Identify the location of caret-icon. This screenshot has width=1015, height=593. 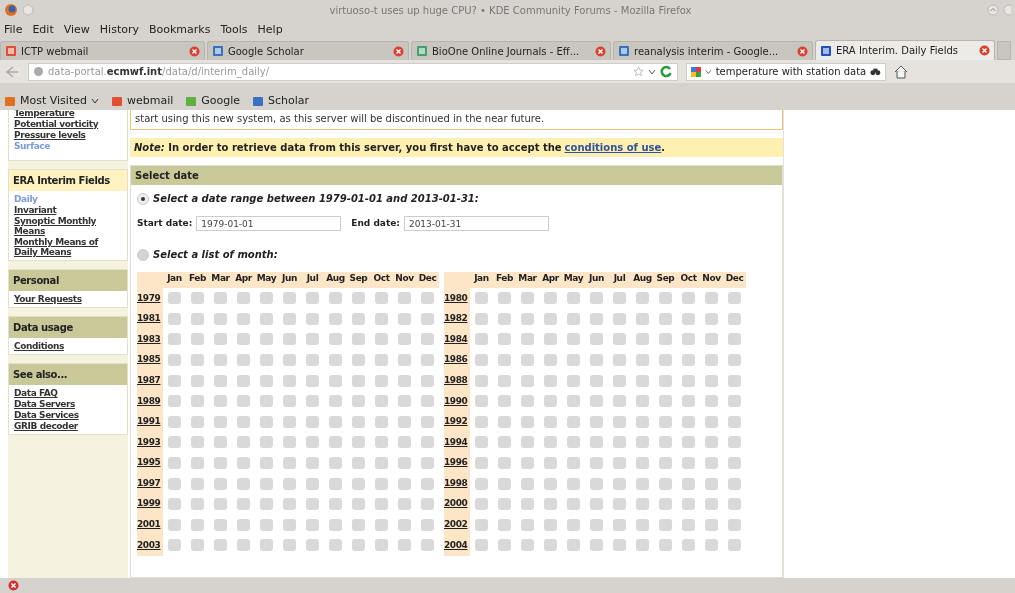
(94, 101).